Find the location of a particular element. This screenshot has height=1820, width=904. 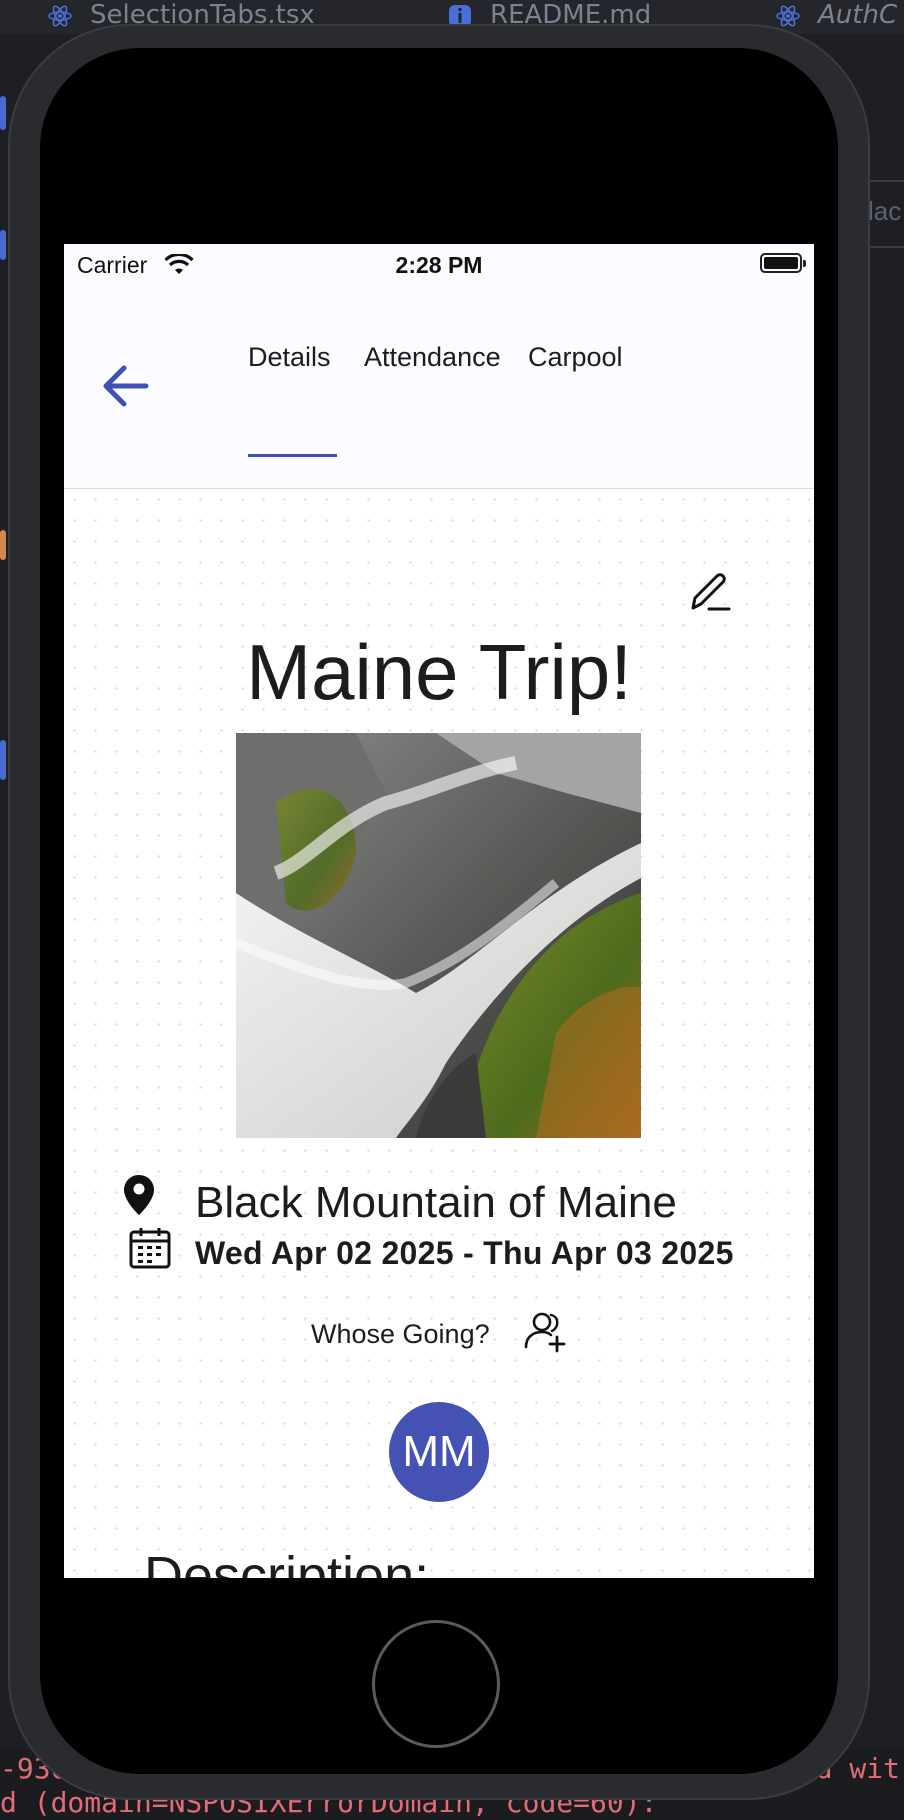

status-bar: Carrier 2:28 PM is located at coordinates (439, 264).